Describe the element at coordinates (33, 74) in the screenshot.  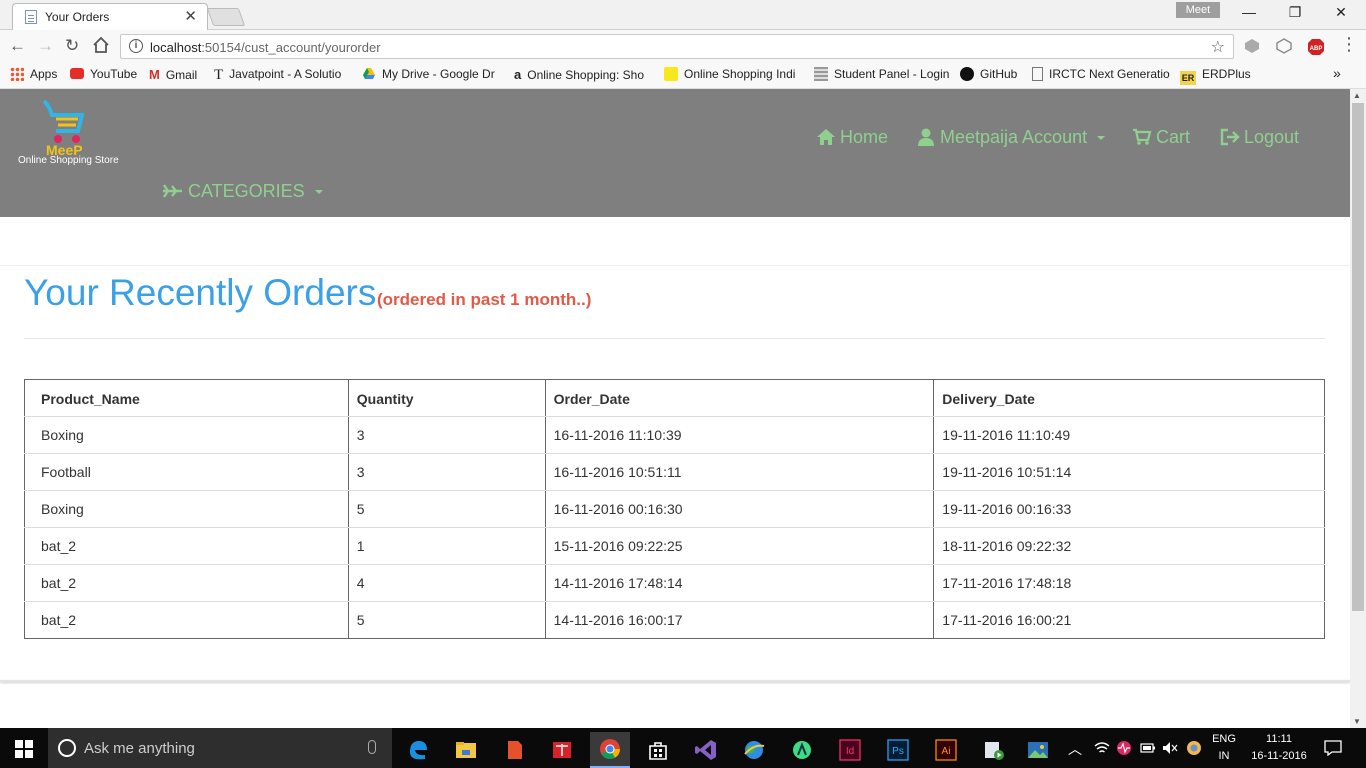
I see `bookmark-apps: Apps` at that location.